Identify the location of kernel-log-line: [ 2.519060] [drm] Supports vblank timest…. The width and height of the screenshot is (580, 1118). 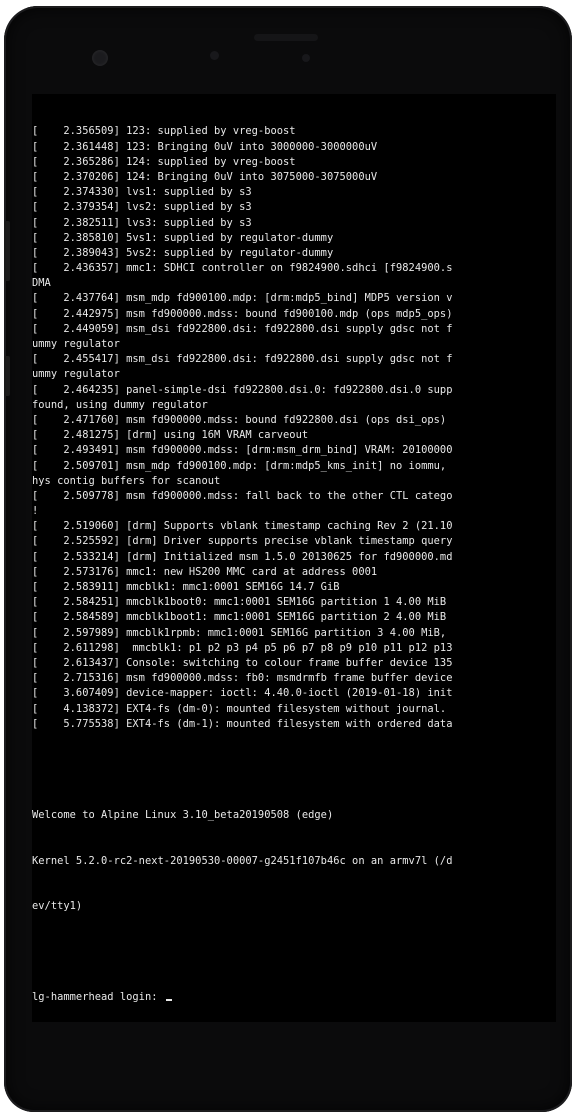
(242, 526).